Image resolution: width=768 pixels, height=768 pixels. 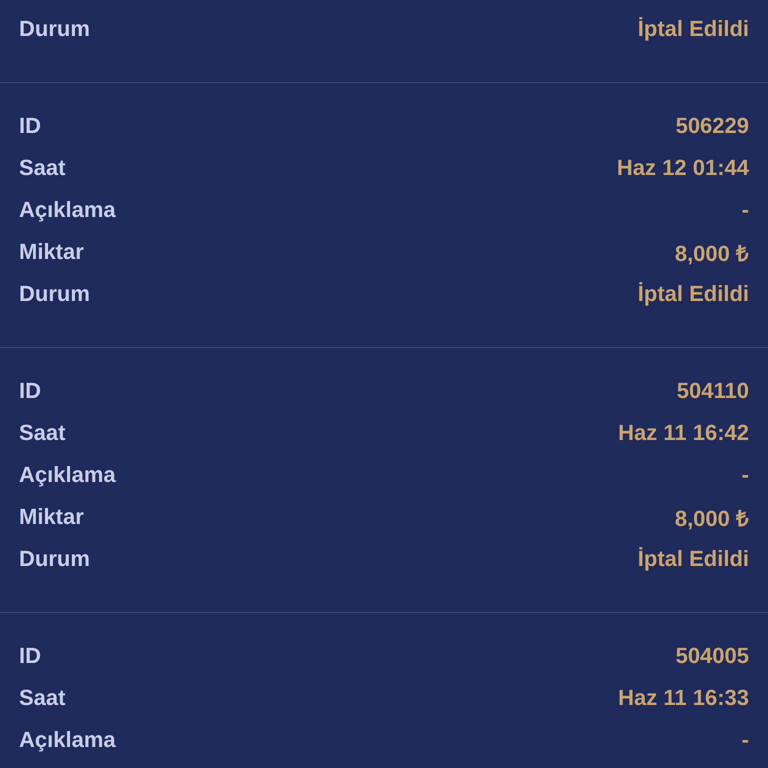 I want to click on field-value: 504005, so click(x=712, y=656).